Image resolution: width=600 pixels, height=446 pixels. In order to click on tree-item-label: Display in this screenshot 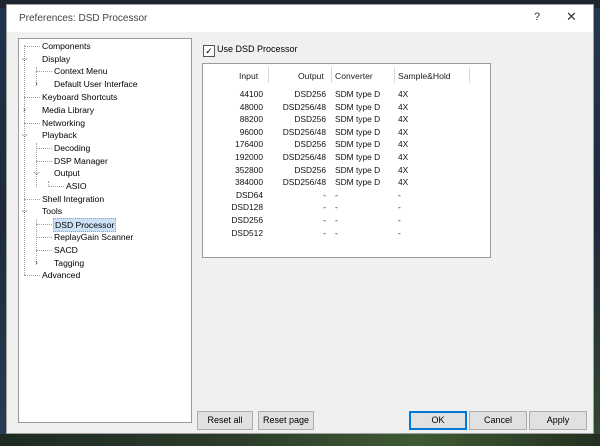, I will do `click(56, 59)`.